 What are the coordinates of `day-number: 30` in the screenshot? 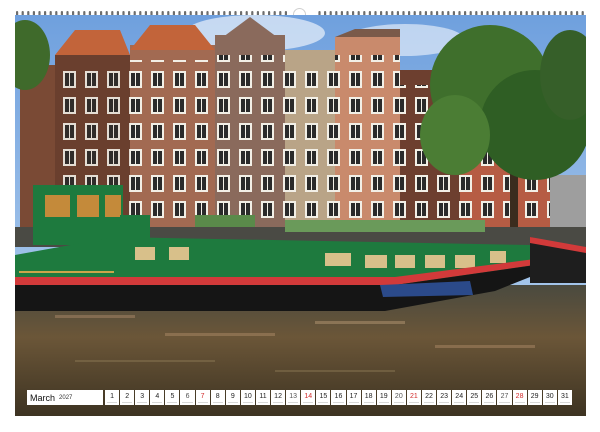 It's located at (549, 396).